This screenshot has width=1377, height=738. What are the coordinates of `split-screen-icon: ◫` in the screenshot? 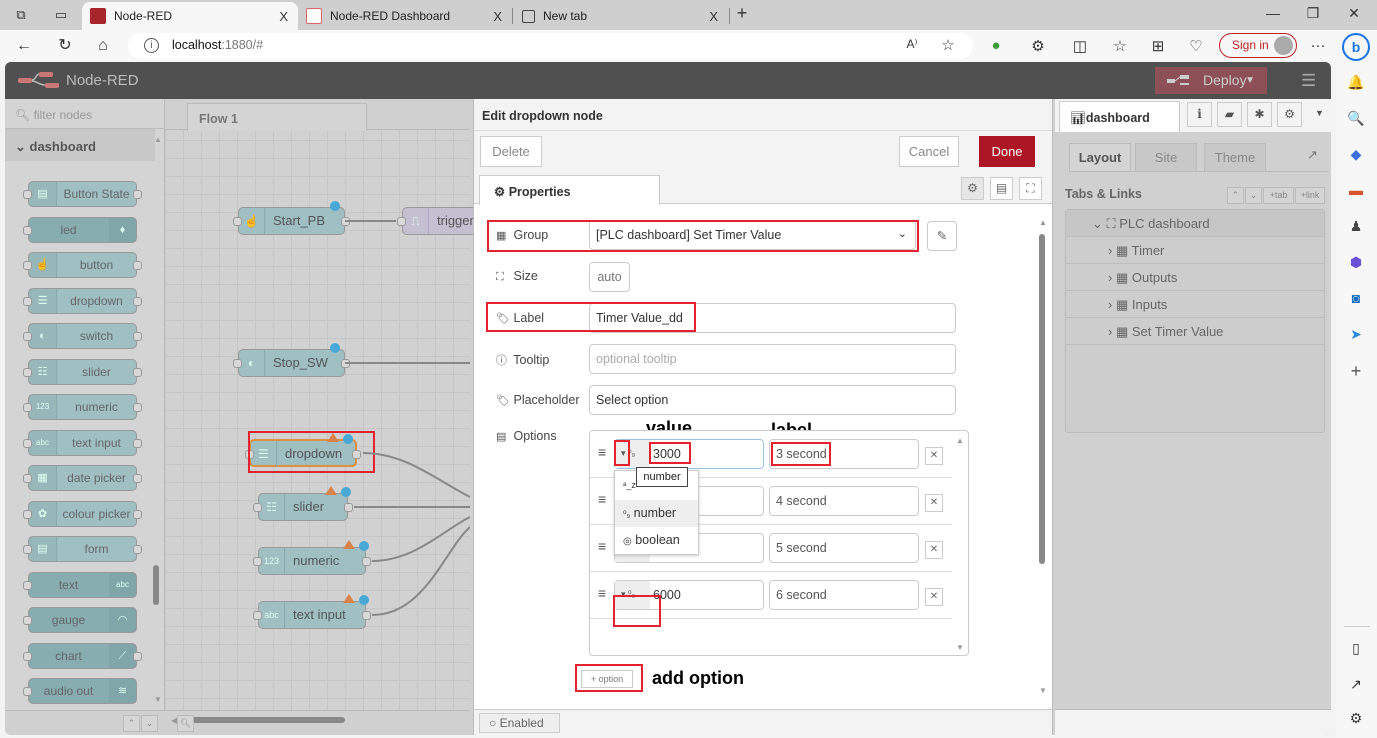 It's located at (1080, 46).